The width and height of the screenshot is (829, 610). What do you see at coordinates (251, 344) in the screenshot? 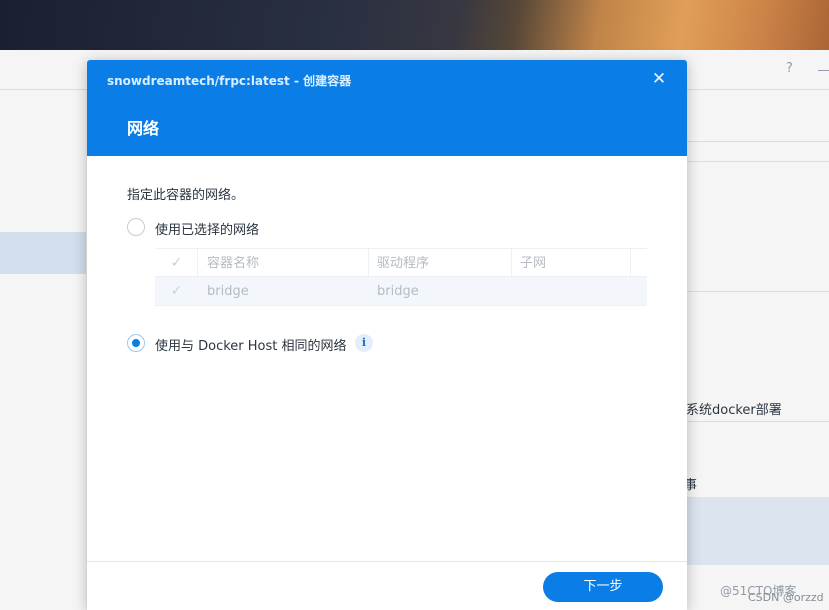
I see `radio-host-network-label: 使用与 Docker Host 相同的网络` at bounding box center [251, 344].